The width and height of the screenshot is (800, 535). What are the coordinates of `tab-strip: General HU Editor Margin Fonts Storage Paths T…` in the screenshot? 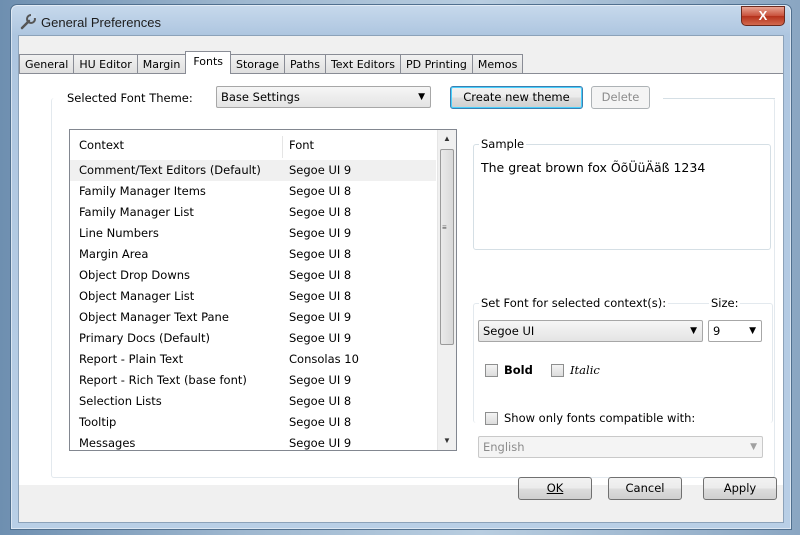 It's located at (271, 62).